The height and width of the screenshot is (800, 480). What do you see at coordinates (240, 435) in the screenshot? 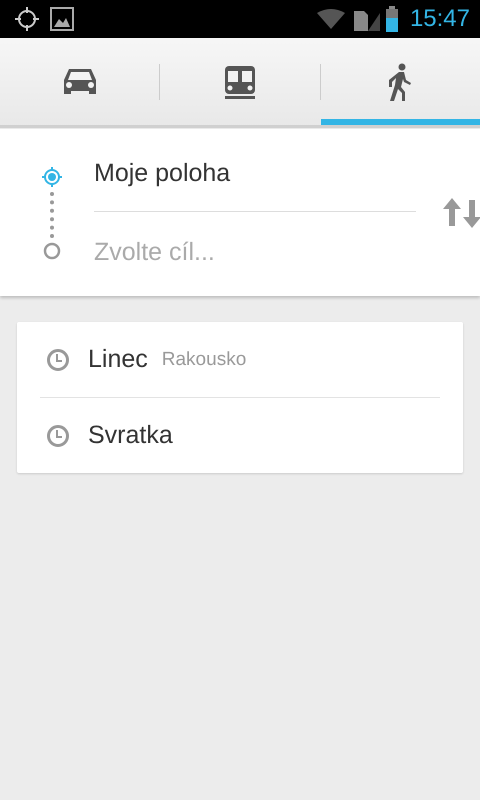
I see `recent-item: Svratka` at bounding box center [240, 435].